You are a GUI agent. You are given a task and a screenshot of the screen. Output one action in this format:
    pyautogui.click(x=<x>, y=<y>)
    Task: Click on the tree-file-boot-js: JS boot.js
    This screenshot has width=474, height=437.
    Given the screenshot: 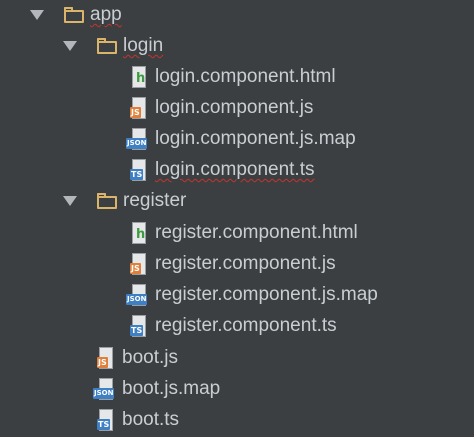 What is the action you would take?
    pyautogui.click(x=137, y=358)
    